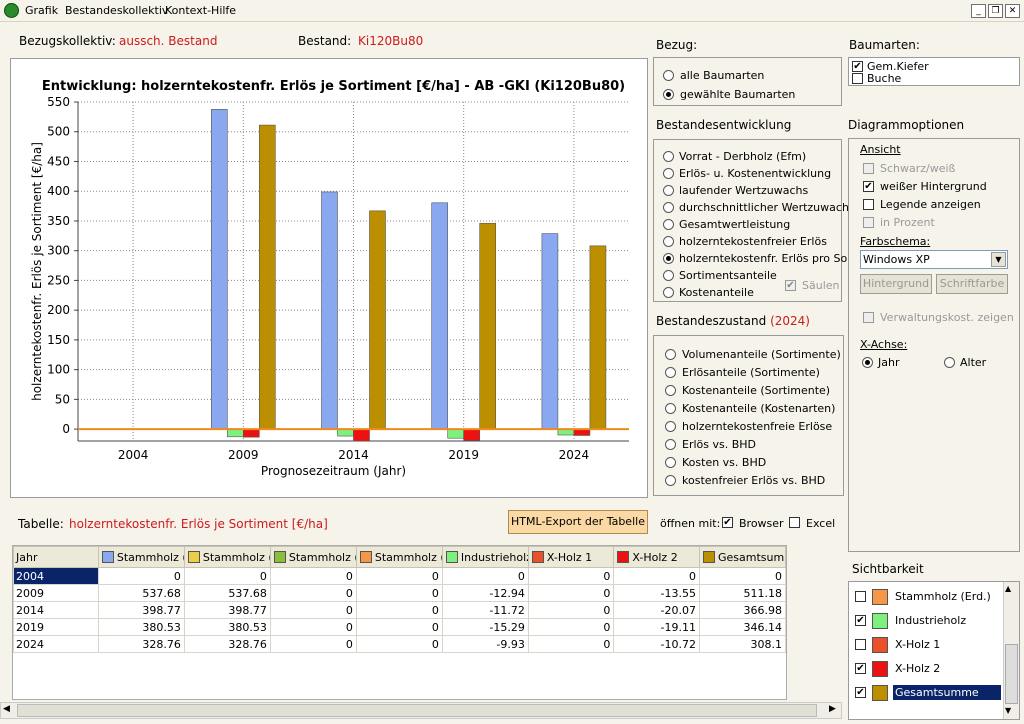 Image resolution: width=1024 pixels, height=724 pixels. Describe the element at coordinates (867, 362) in the screenshot. I see `xachse-radio-jahr` at that location.